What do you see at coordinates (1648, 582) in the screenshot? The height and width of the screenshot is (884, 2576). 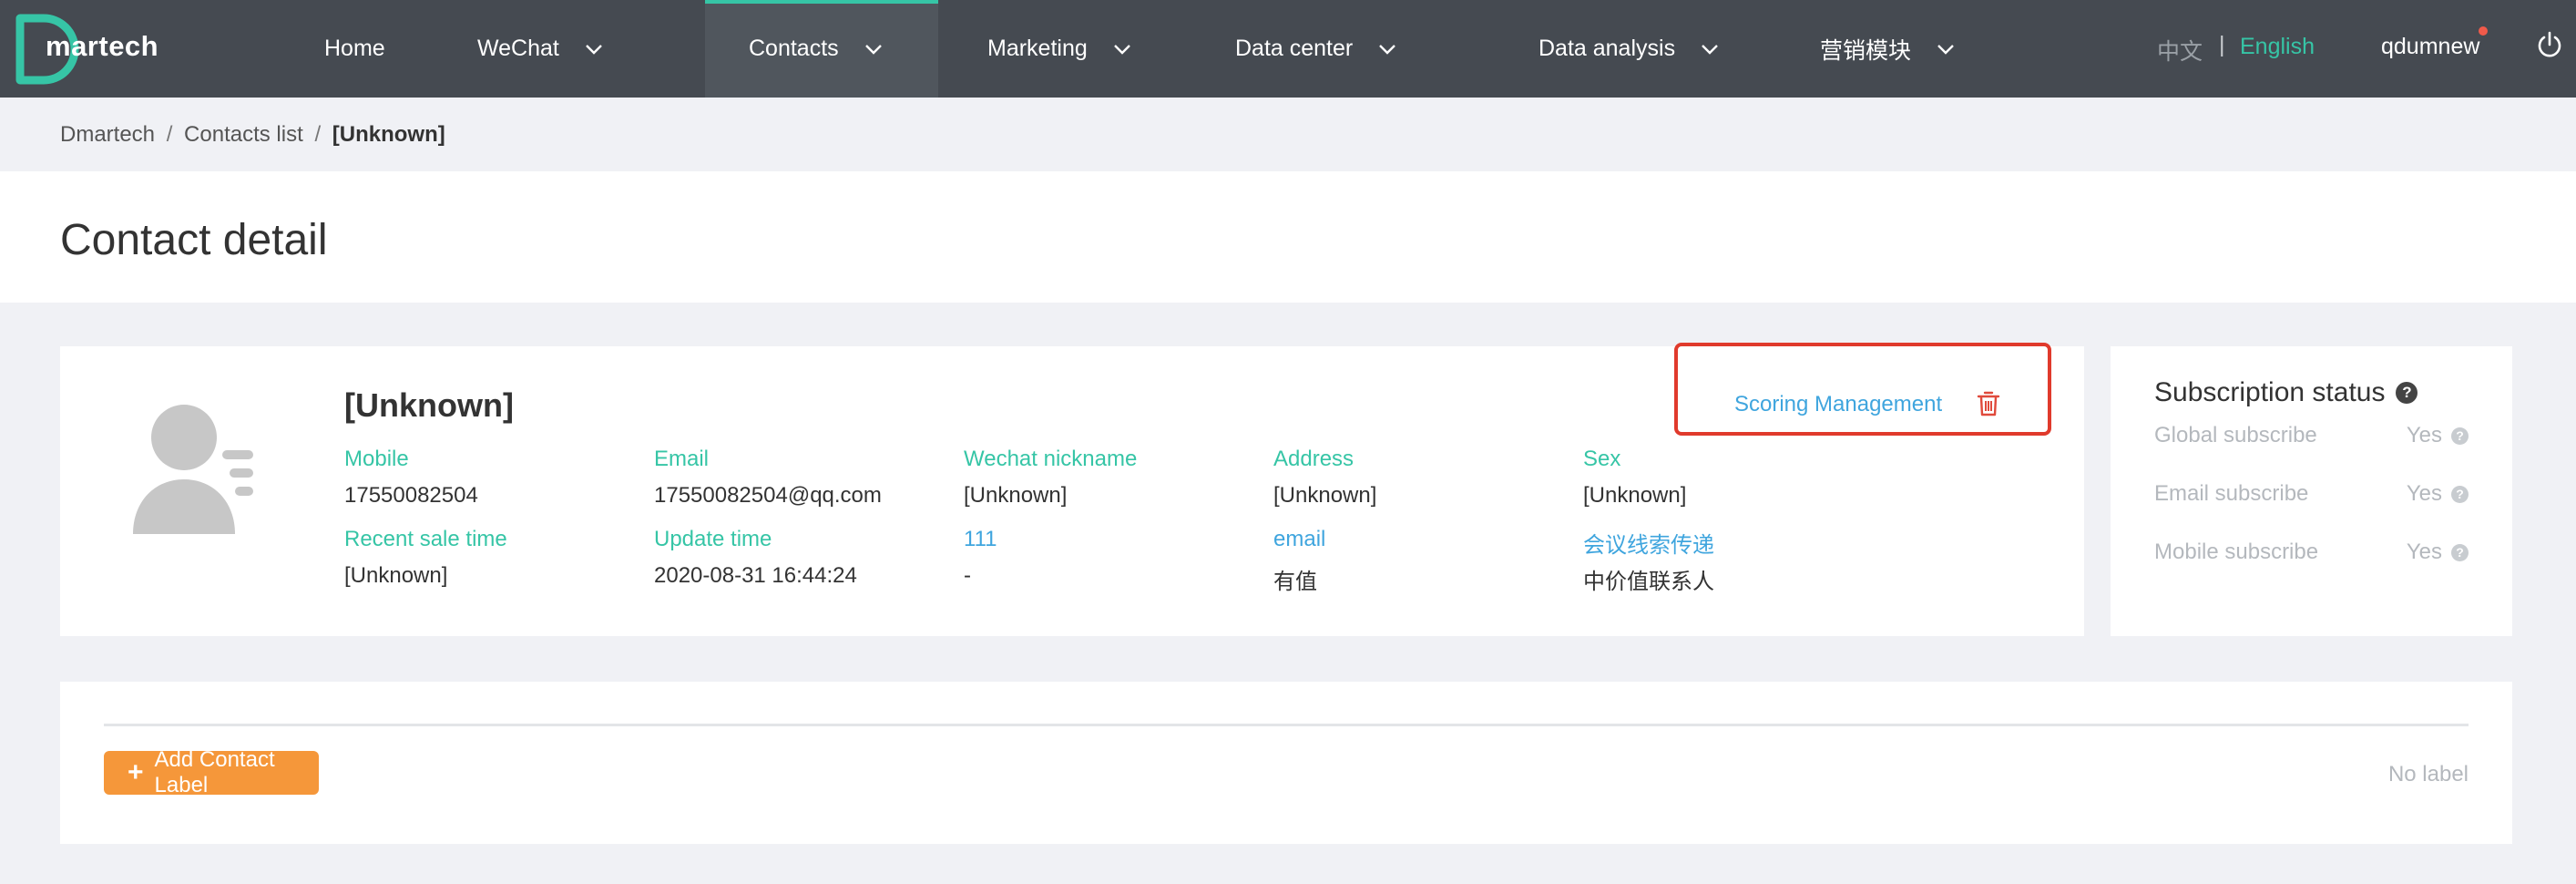 I see `field-value-meeting-lead: 中价值联系人` at bounding box center [1648, 582].